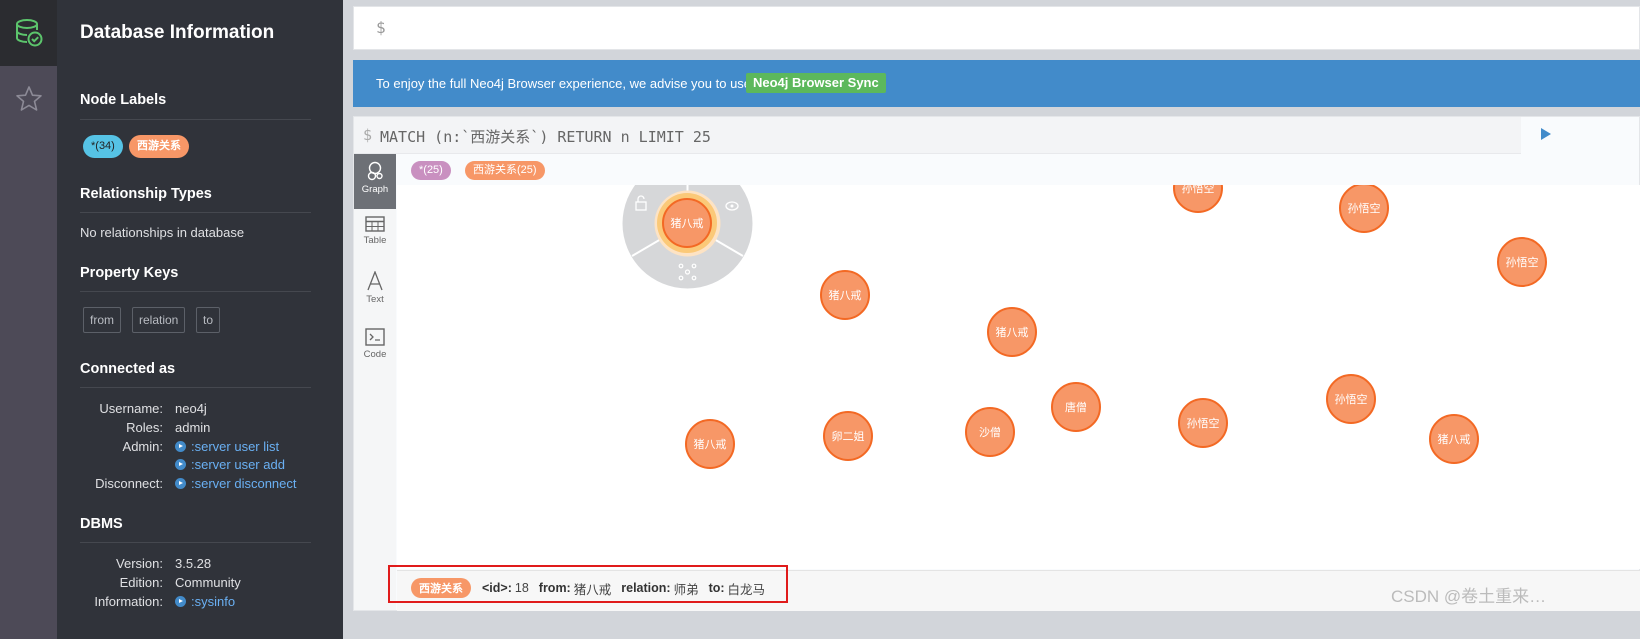  Describe the element at coordinates (375, 281) in the screenshot. I see `text-icon` at that location.